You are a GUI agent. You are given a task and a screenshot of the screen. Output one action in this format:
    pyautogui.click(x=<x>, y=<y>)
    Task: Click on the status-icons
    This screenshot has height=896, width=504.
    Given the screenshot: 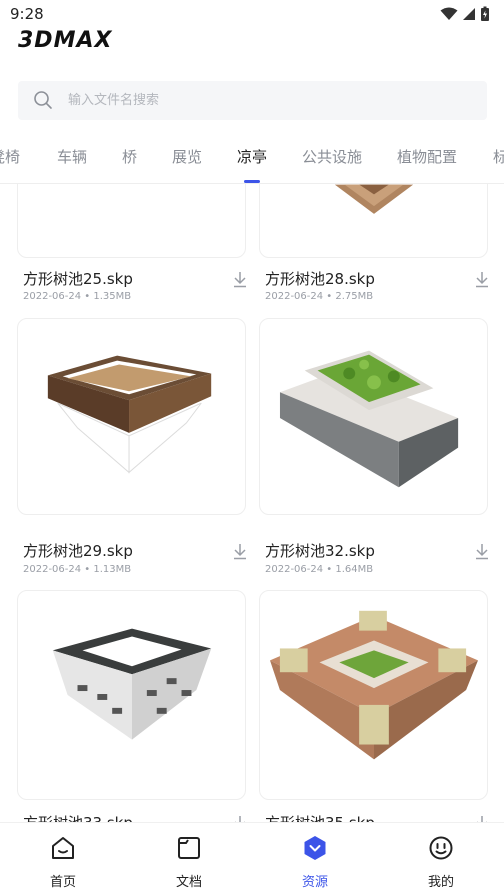 What is the action you would take?
    pyautogui.click(x=465, y=14)
    